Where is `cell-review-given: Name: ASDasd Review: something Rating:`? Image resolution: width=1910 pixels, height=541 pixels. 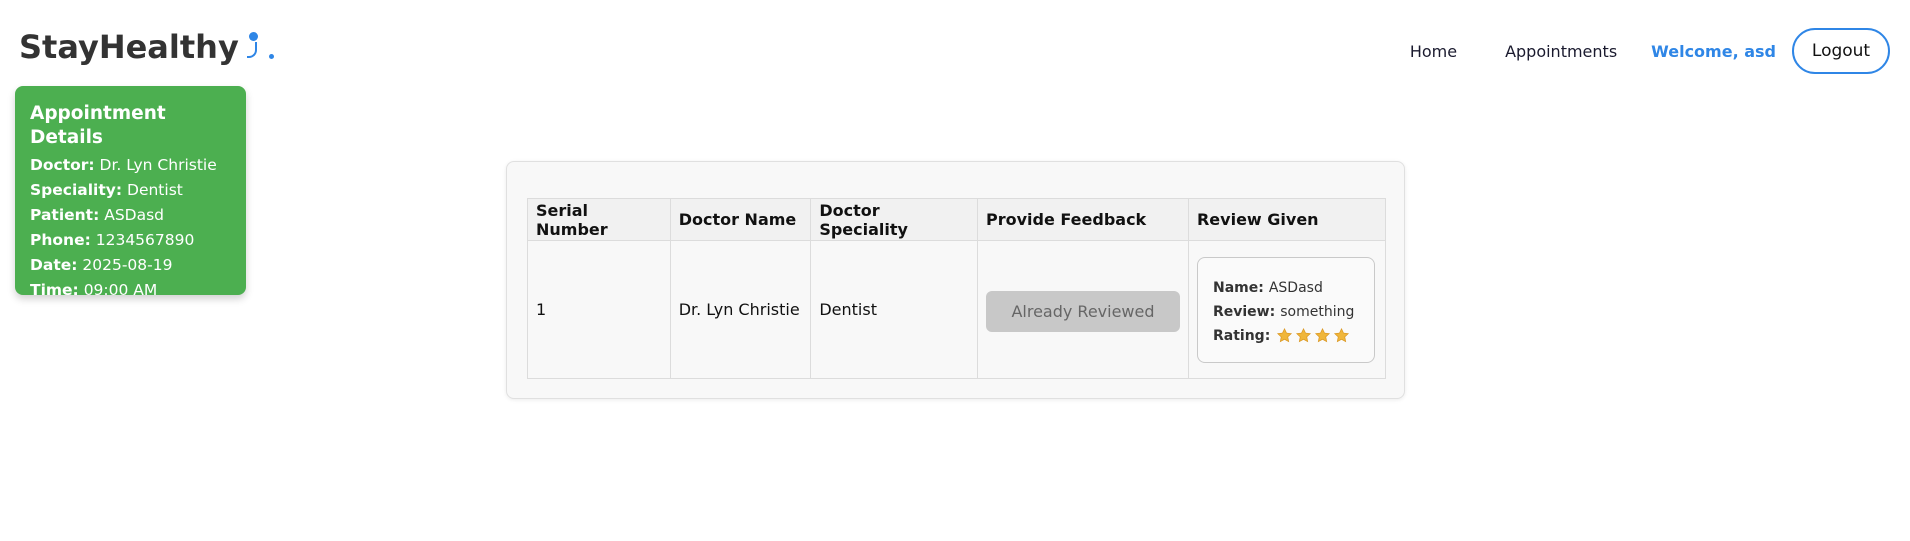
cell-review-given: Name: ASDasd Review: something Rating: is located at coordinates (1287, 309).